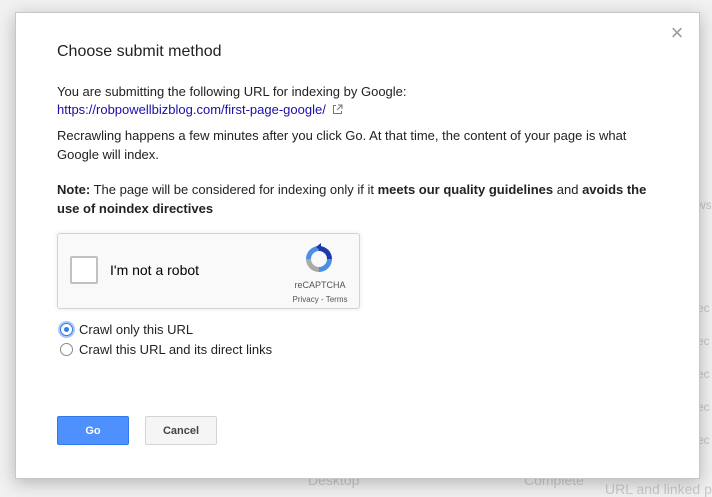 This screenshot has height=497, width=712. Describe the element at coordinates (658, 489) in the screenshot. I see `background-link-text: URL and linked pa` at that location.